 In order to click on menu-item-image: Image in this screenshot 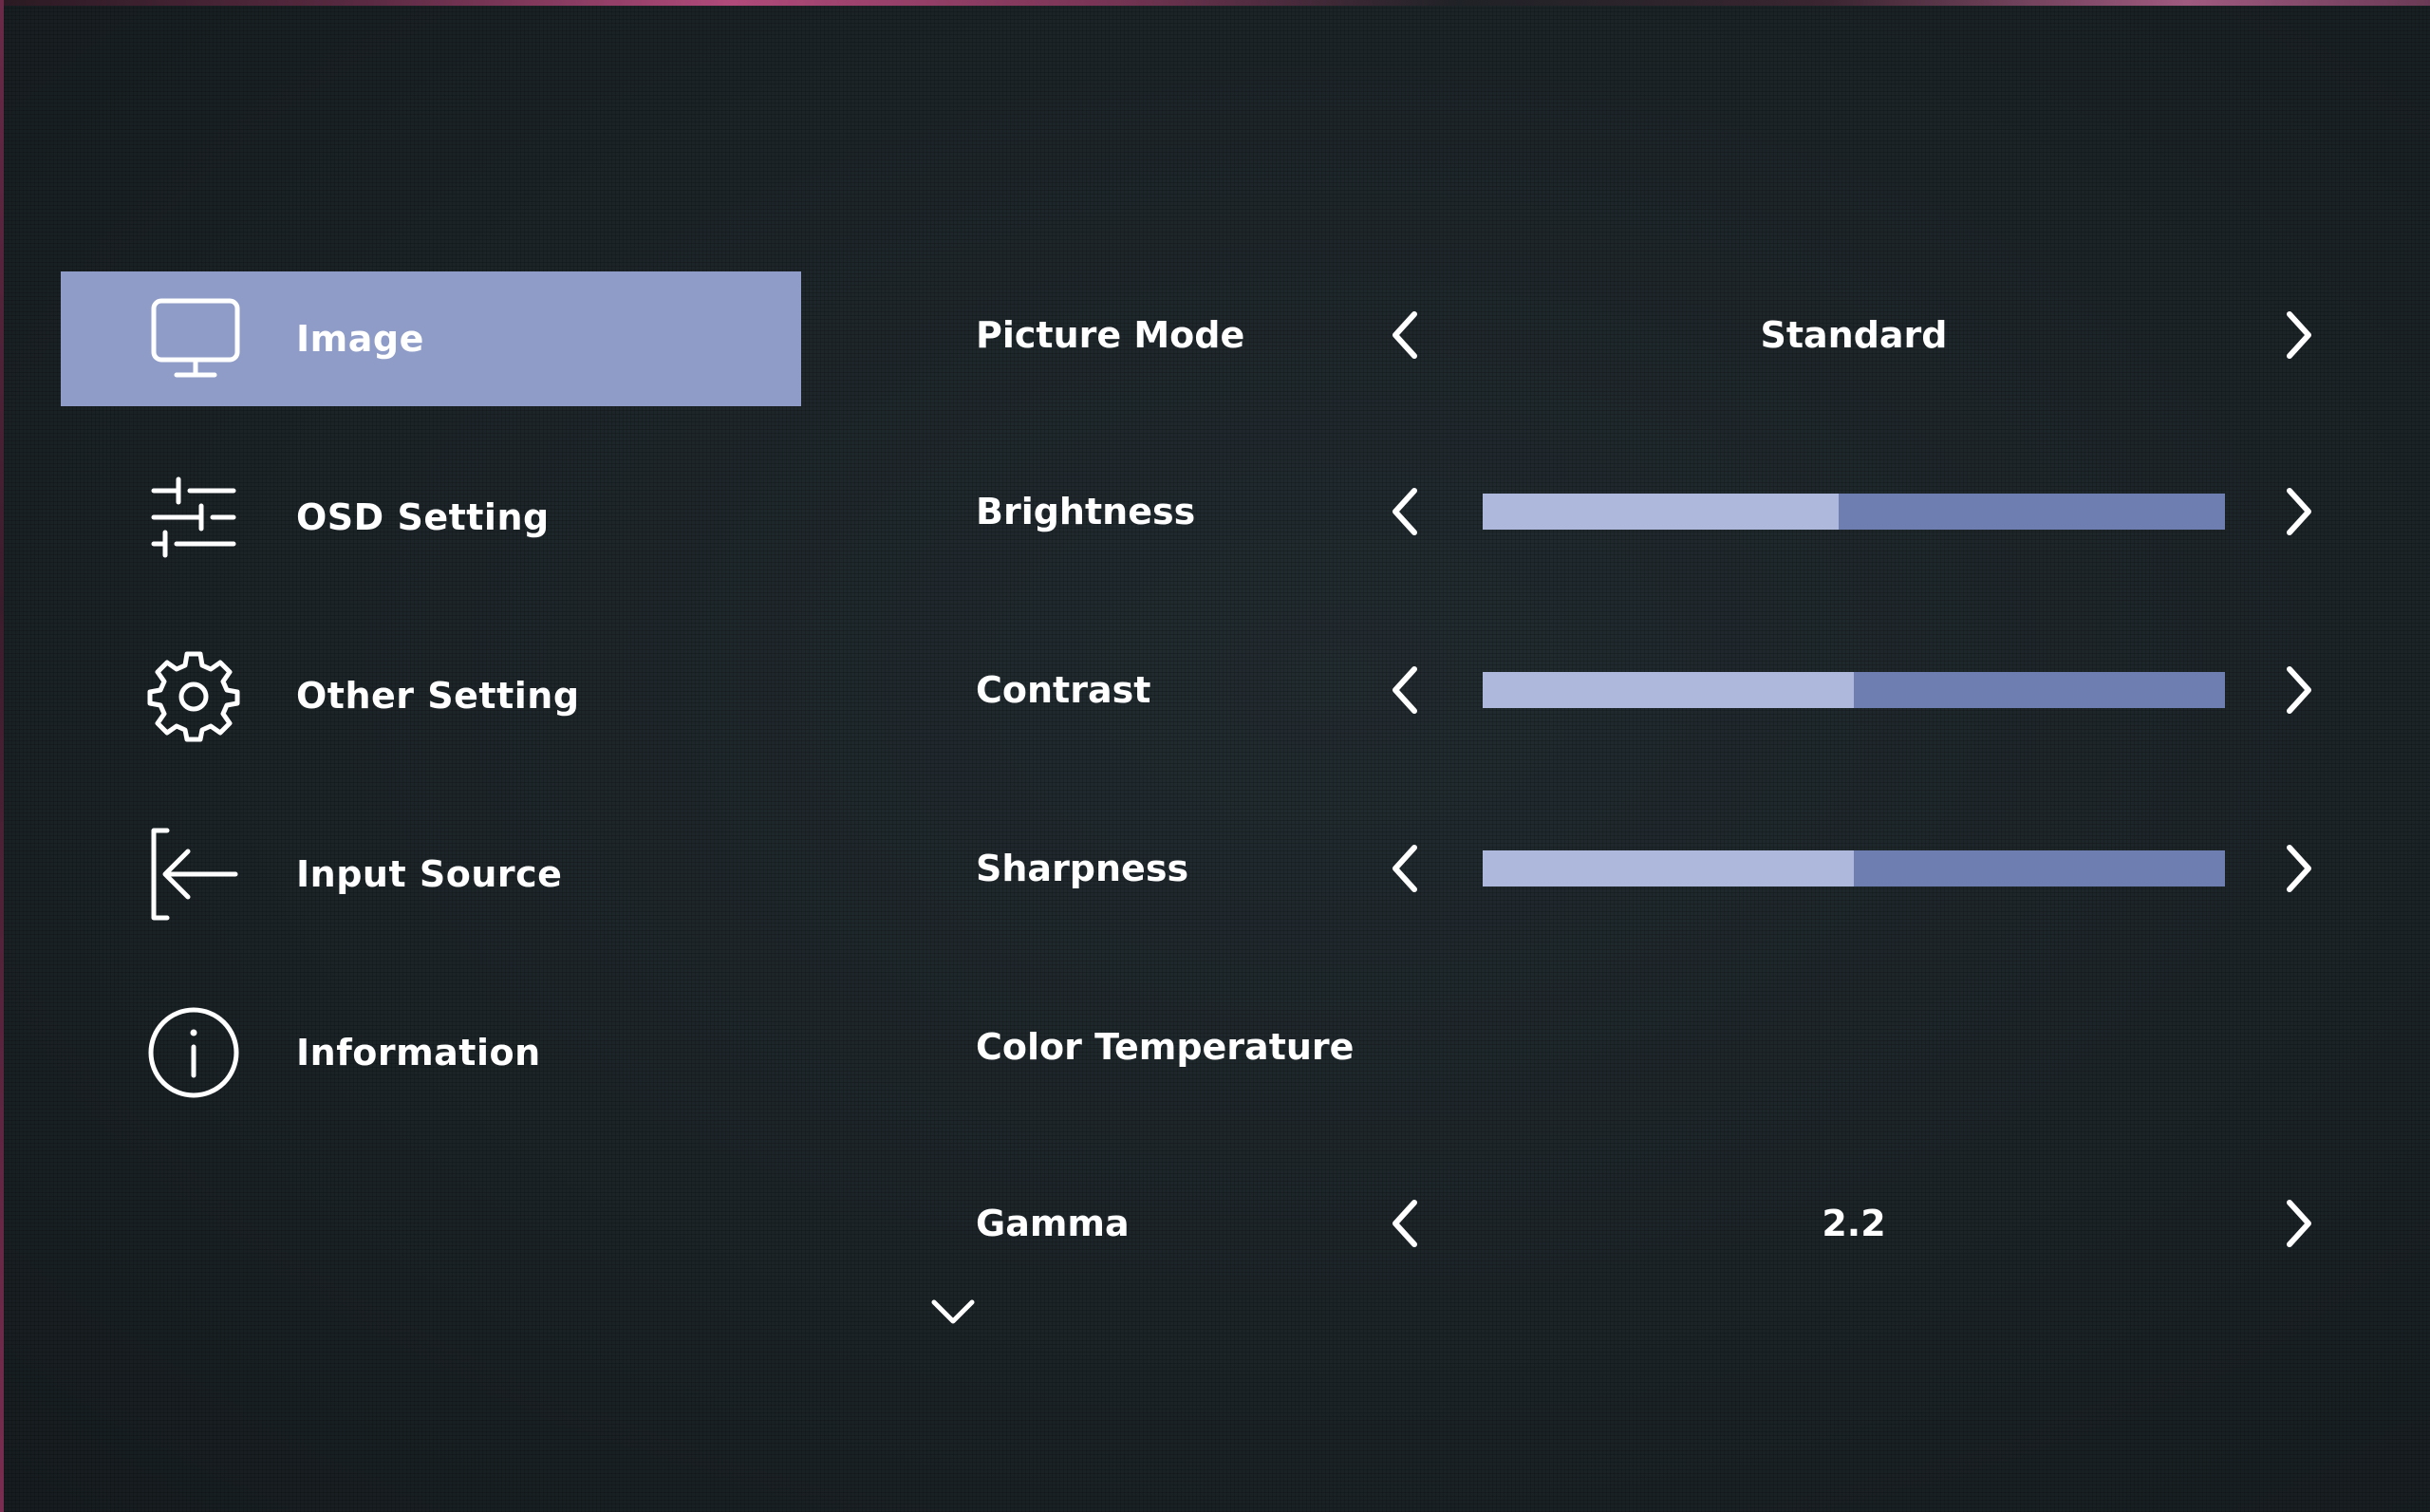, I will do `click(431, 338)`.